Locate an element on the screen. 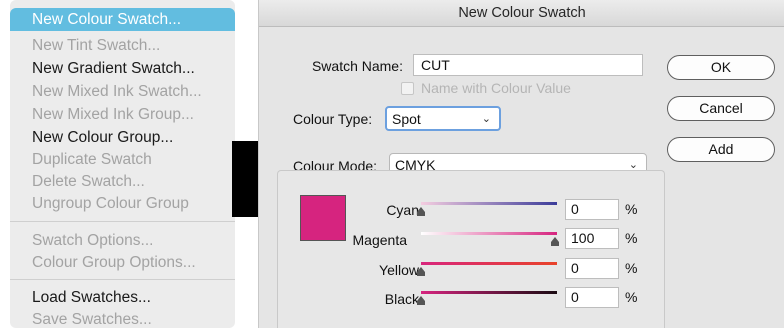 This screenshot has width=784, height=328. magenta-slider-track is located at coordinates (489, 233).